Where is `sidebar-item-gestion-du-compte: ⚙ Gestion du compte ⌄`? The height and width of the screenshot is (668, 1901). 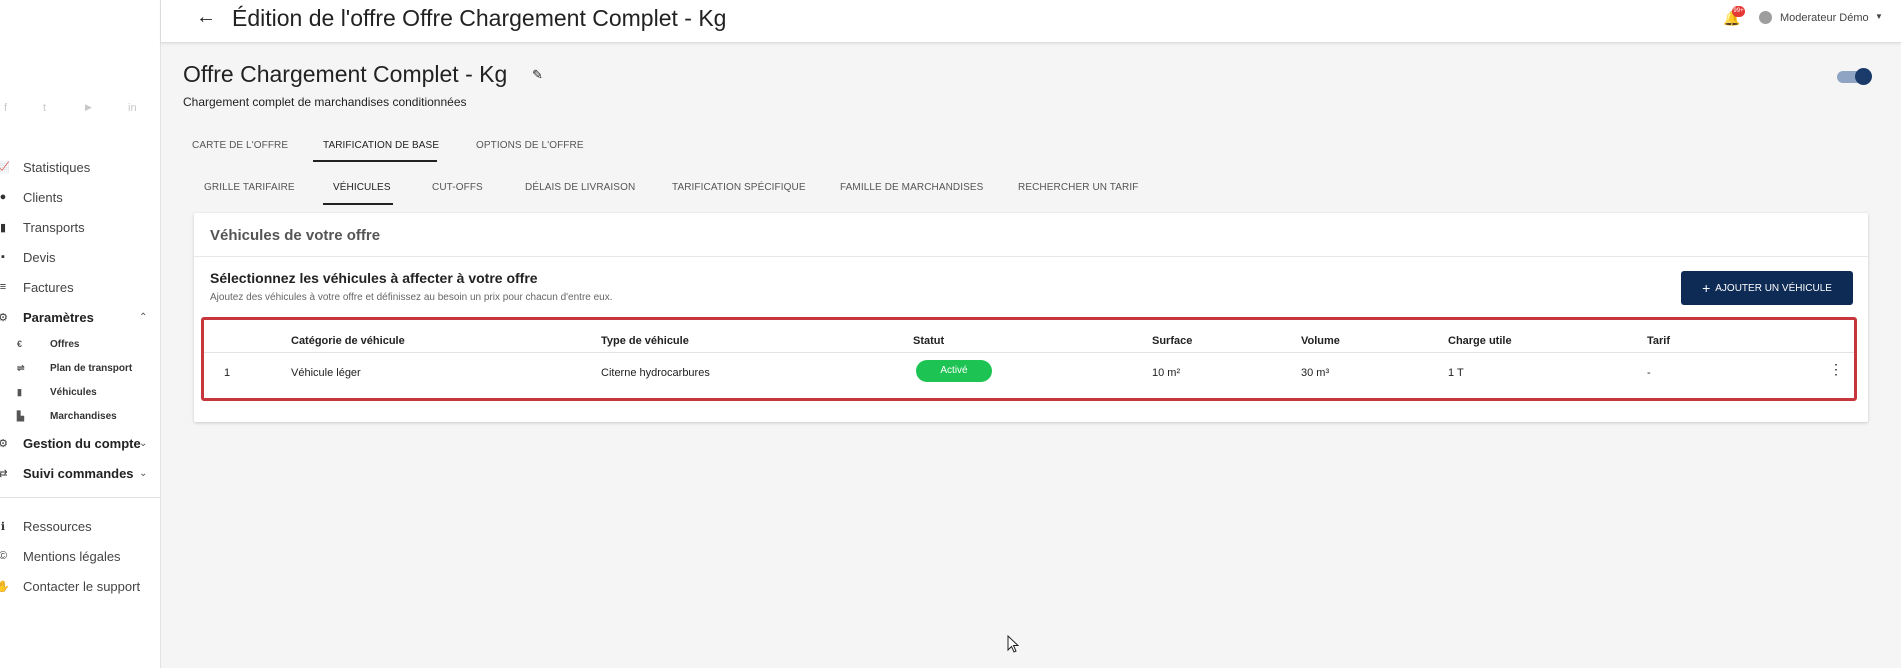 sidebar-item-gestion-du-compte: ⚙ Gestion du compte ⌄ is located at coordinates (80, 443).